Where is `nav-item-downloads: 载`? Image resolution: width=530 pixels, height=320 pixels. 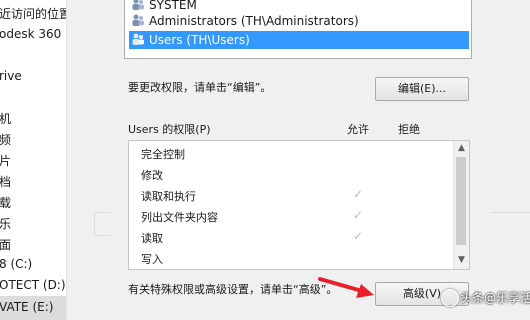
nav-item-downloads: 载 is located at coordinates (5, 202).